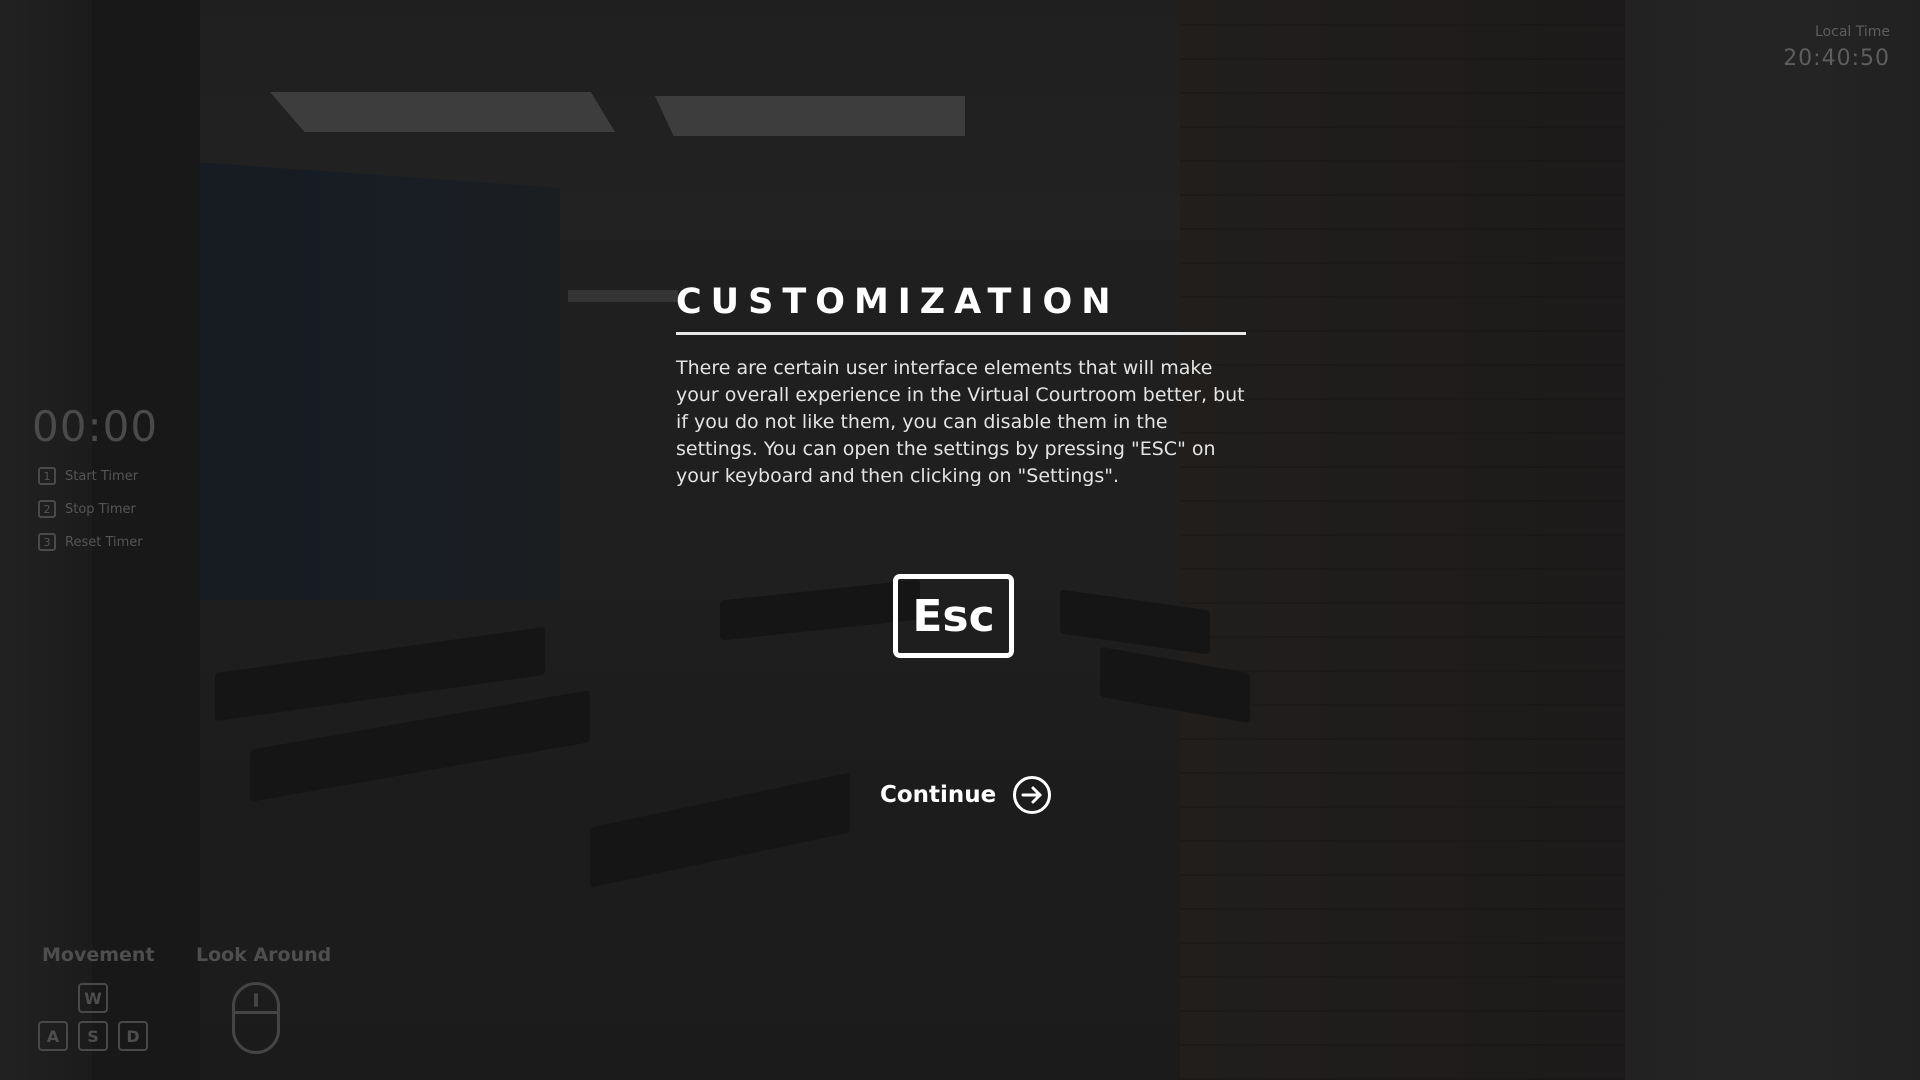  Describe the element at coordinates (47, 542) in the screenshot. I see `key-3-icon: 3` at that location.